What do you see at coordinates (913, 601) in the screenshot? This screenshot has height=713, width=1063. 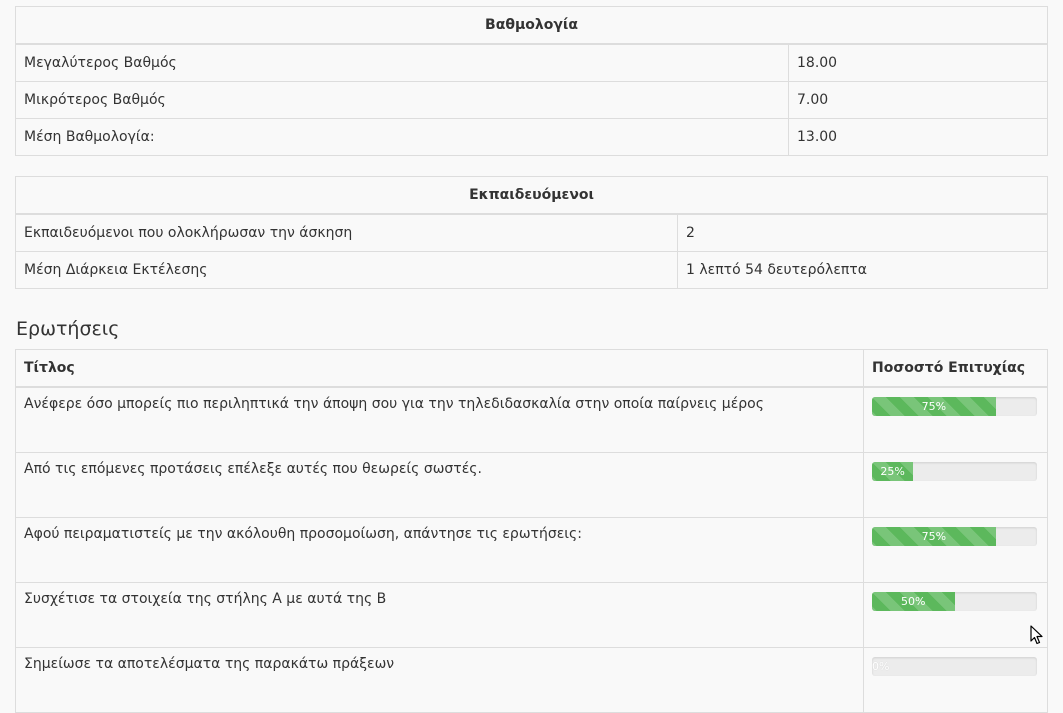 I see `progress-fill: 50%` at bounding box center [913, 601].